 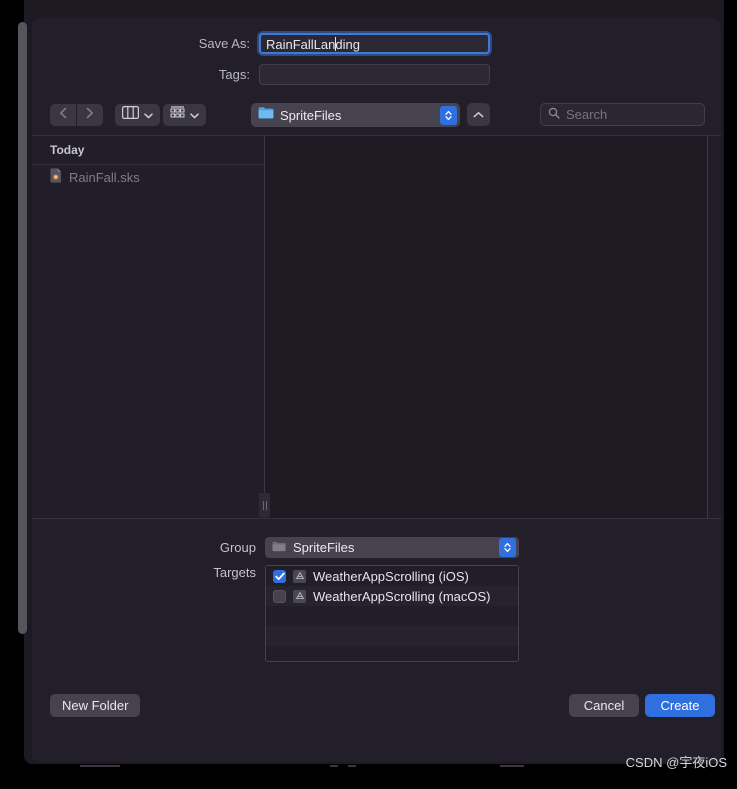 What do you see at coordinates (224, 43) in the screenshot?
I see `save-as-label: Save As:` at bounding box center [224, 43].